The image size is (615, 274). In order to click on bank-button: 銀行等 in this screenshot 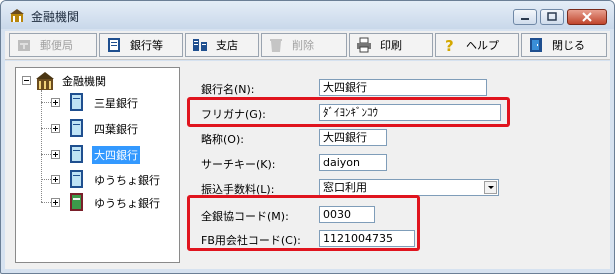, I will do `click(141, 45)`.